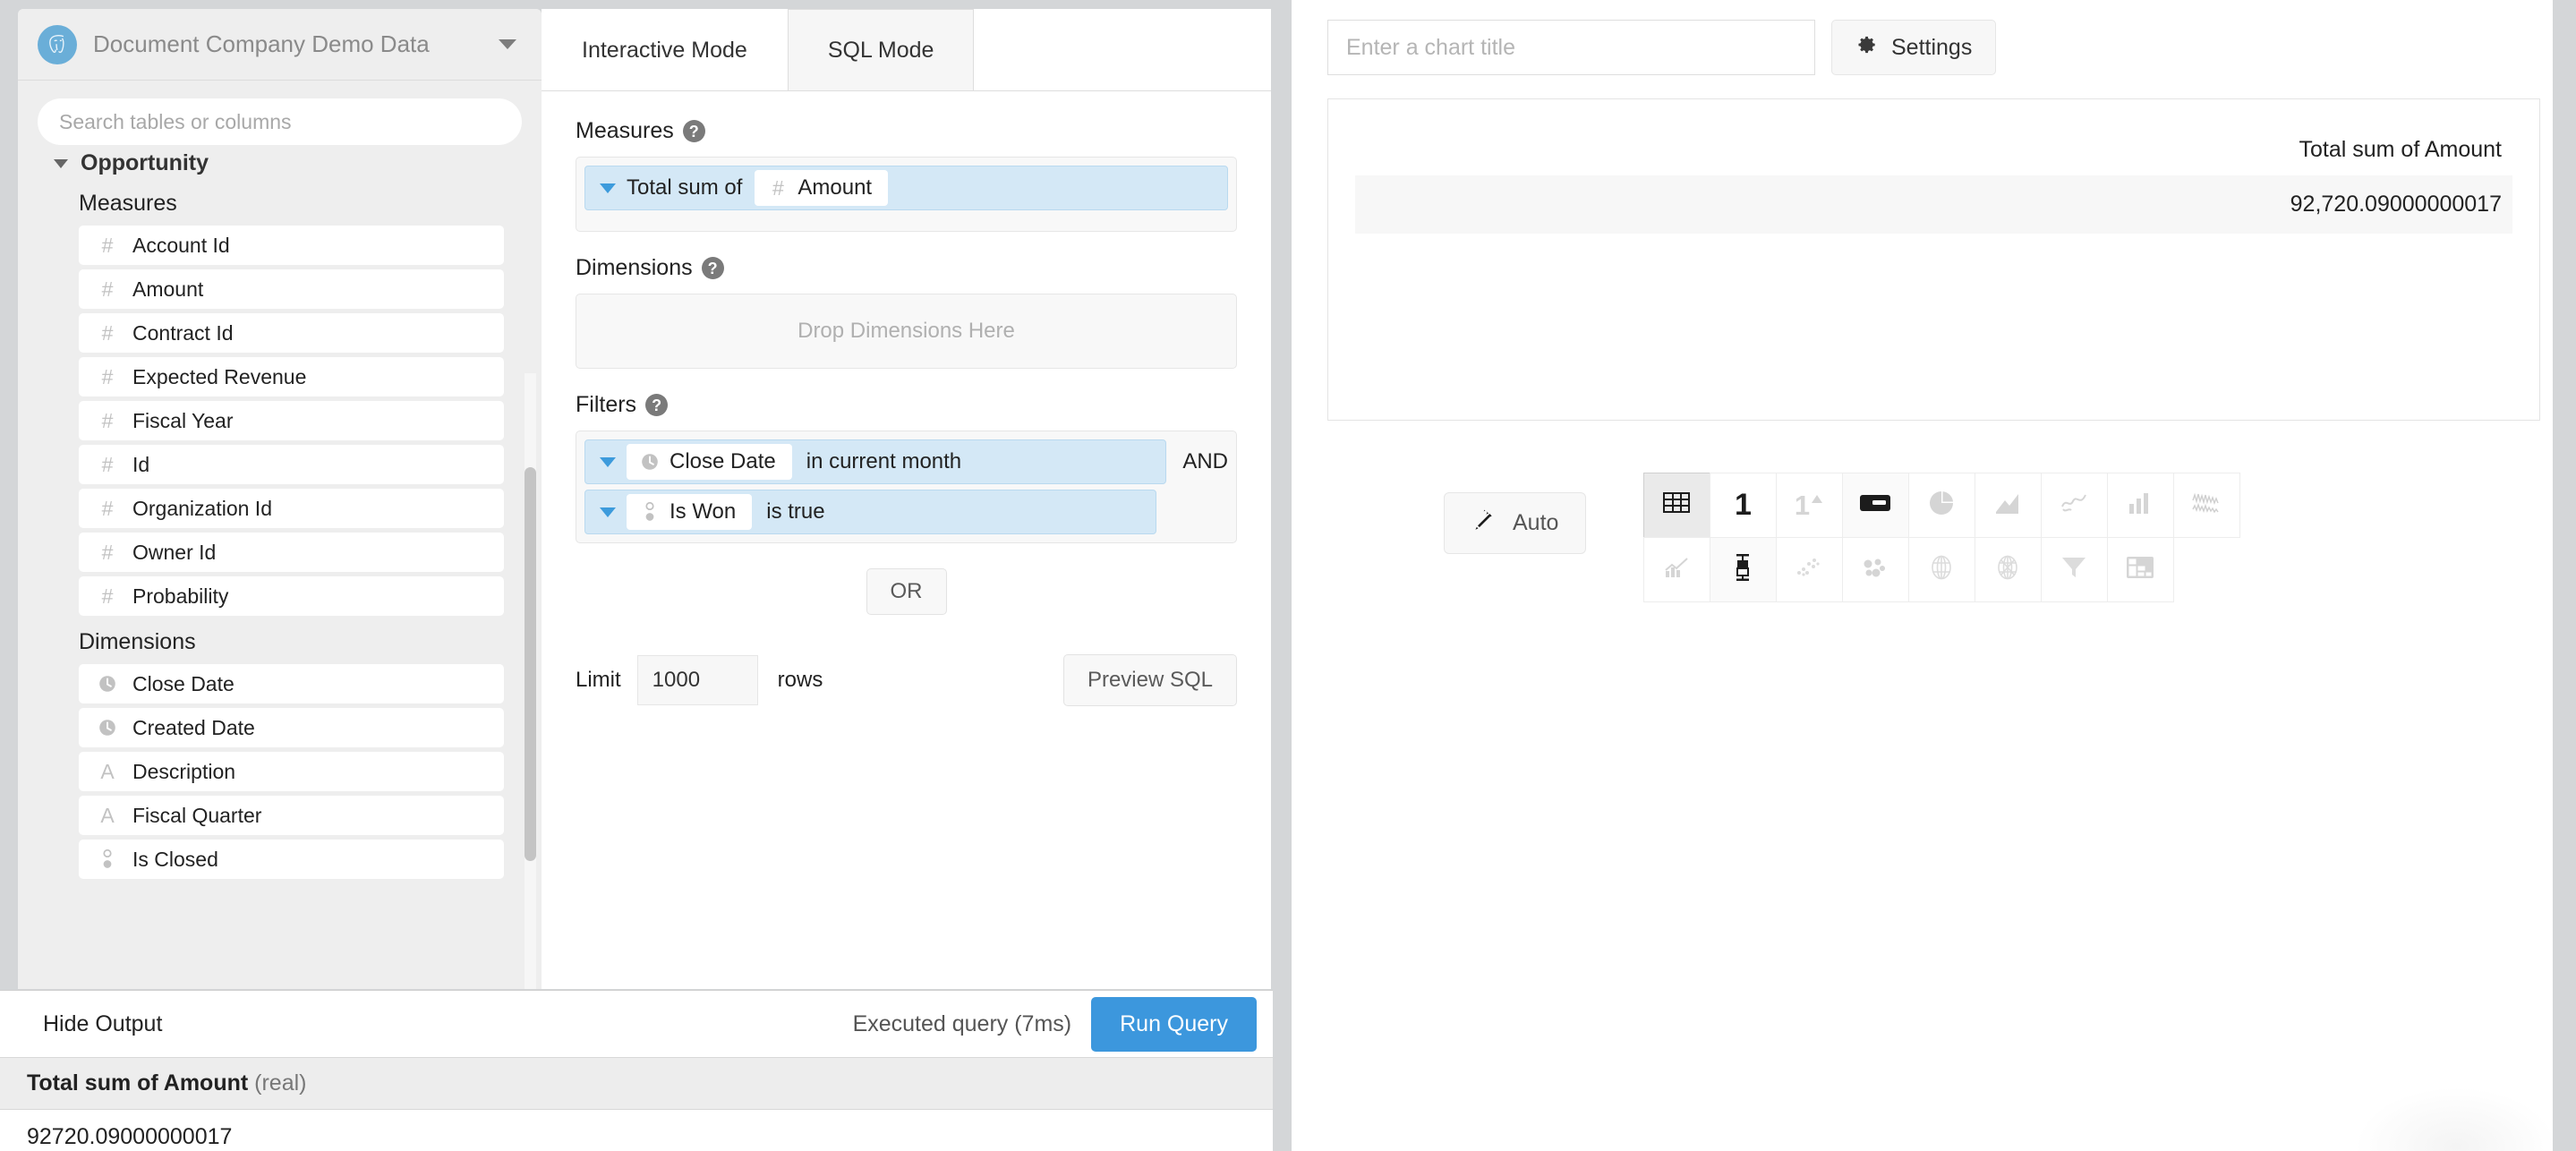 This screenshot has height=1151, width=2576. What do you see at coordinates (291, 772) in the screenshot?
I see `field-description: A Description` at bounding box center [291, 772].